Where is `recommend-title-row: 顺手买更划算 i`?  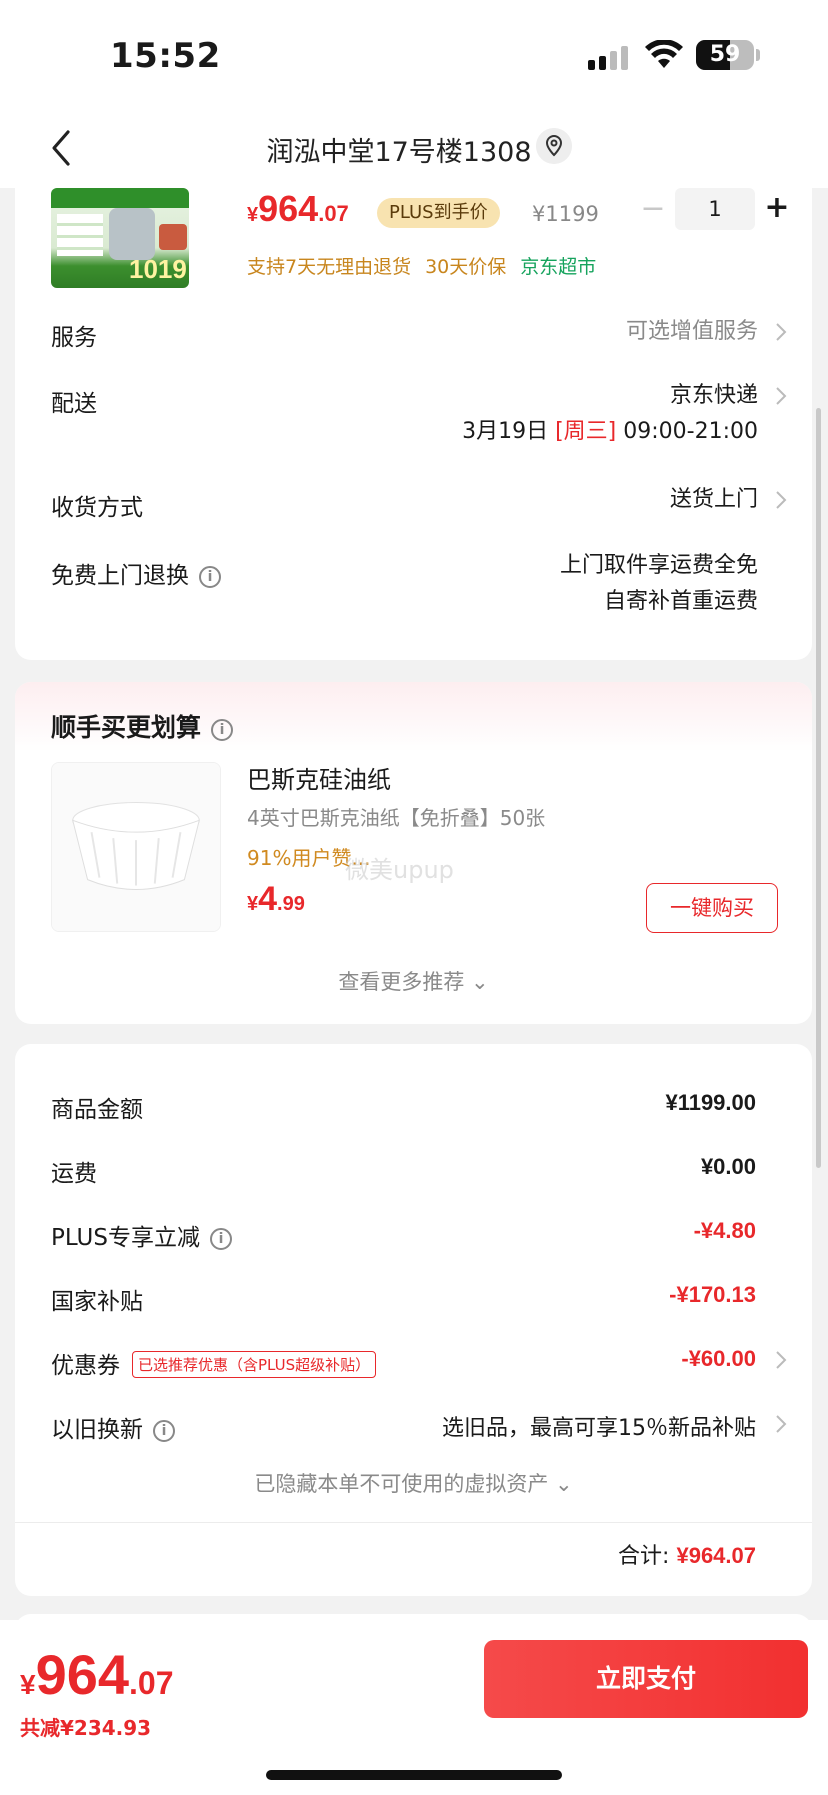
recommend-title-row: 顺手买更划算 i is located at coordinates (142, 726).